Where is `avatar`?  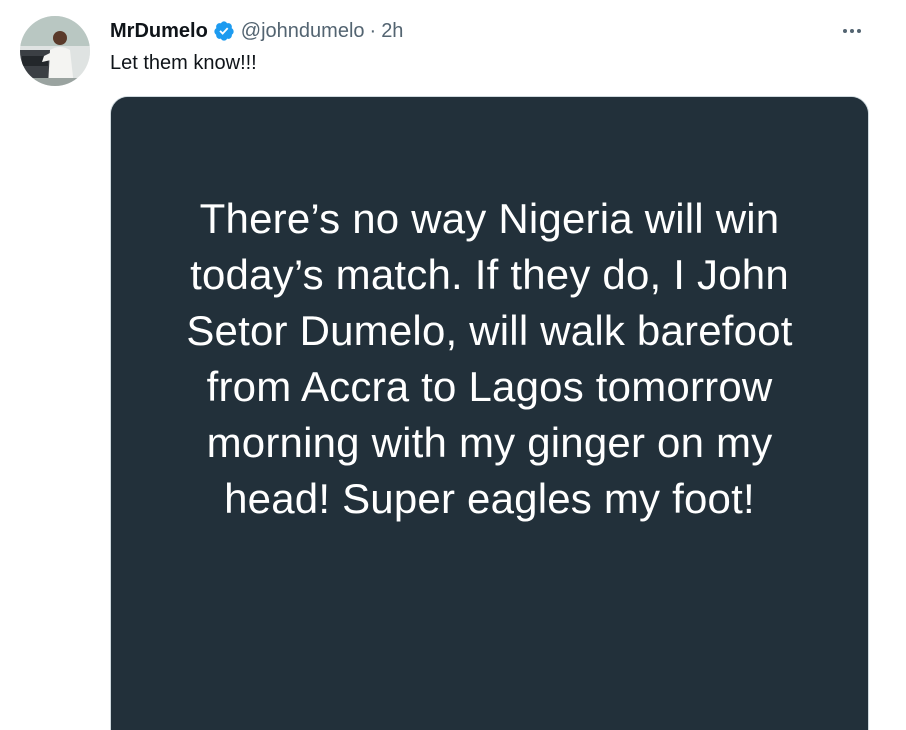
avatar is located at coordinates (55, 51).